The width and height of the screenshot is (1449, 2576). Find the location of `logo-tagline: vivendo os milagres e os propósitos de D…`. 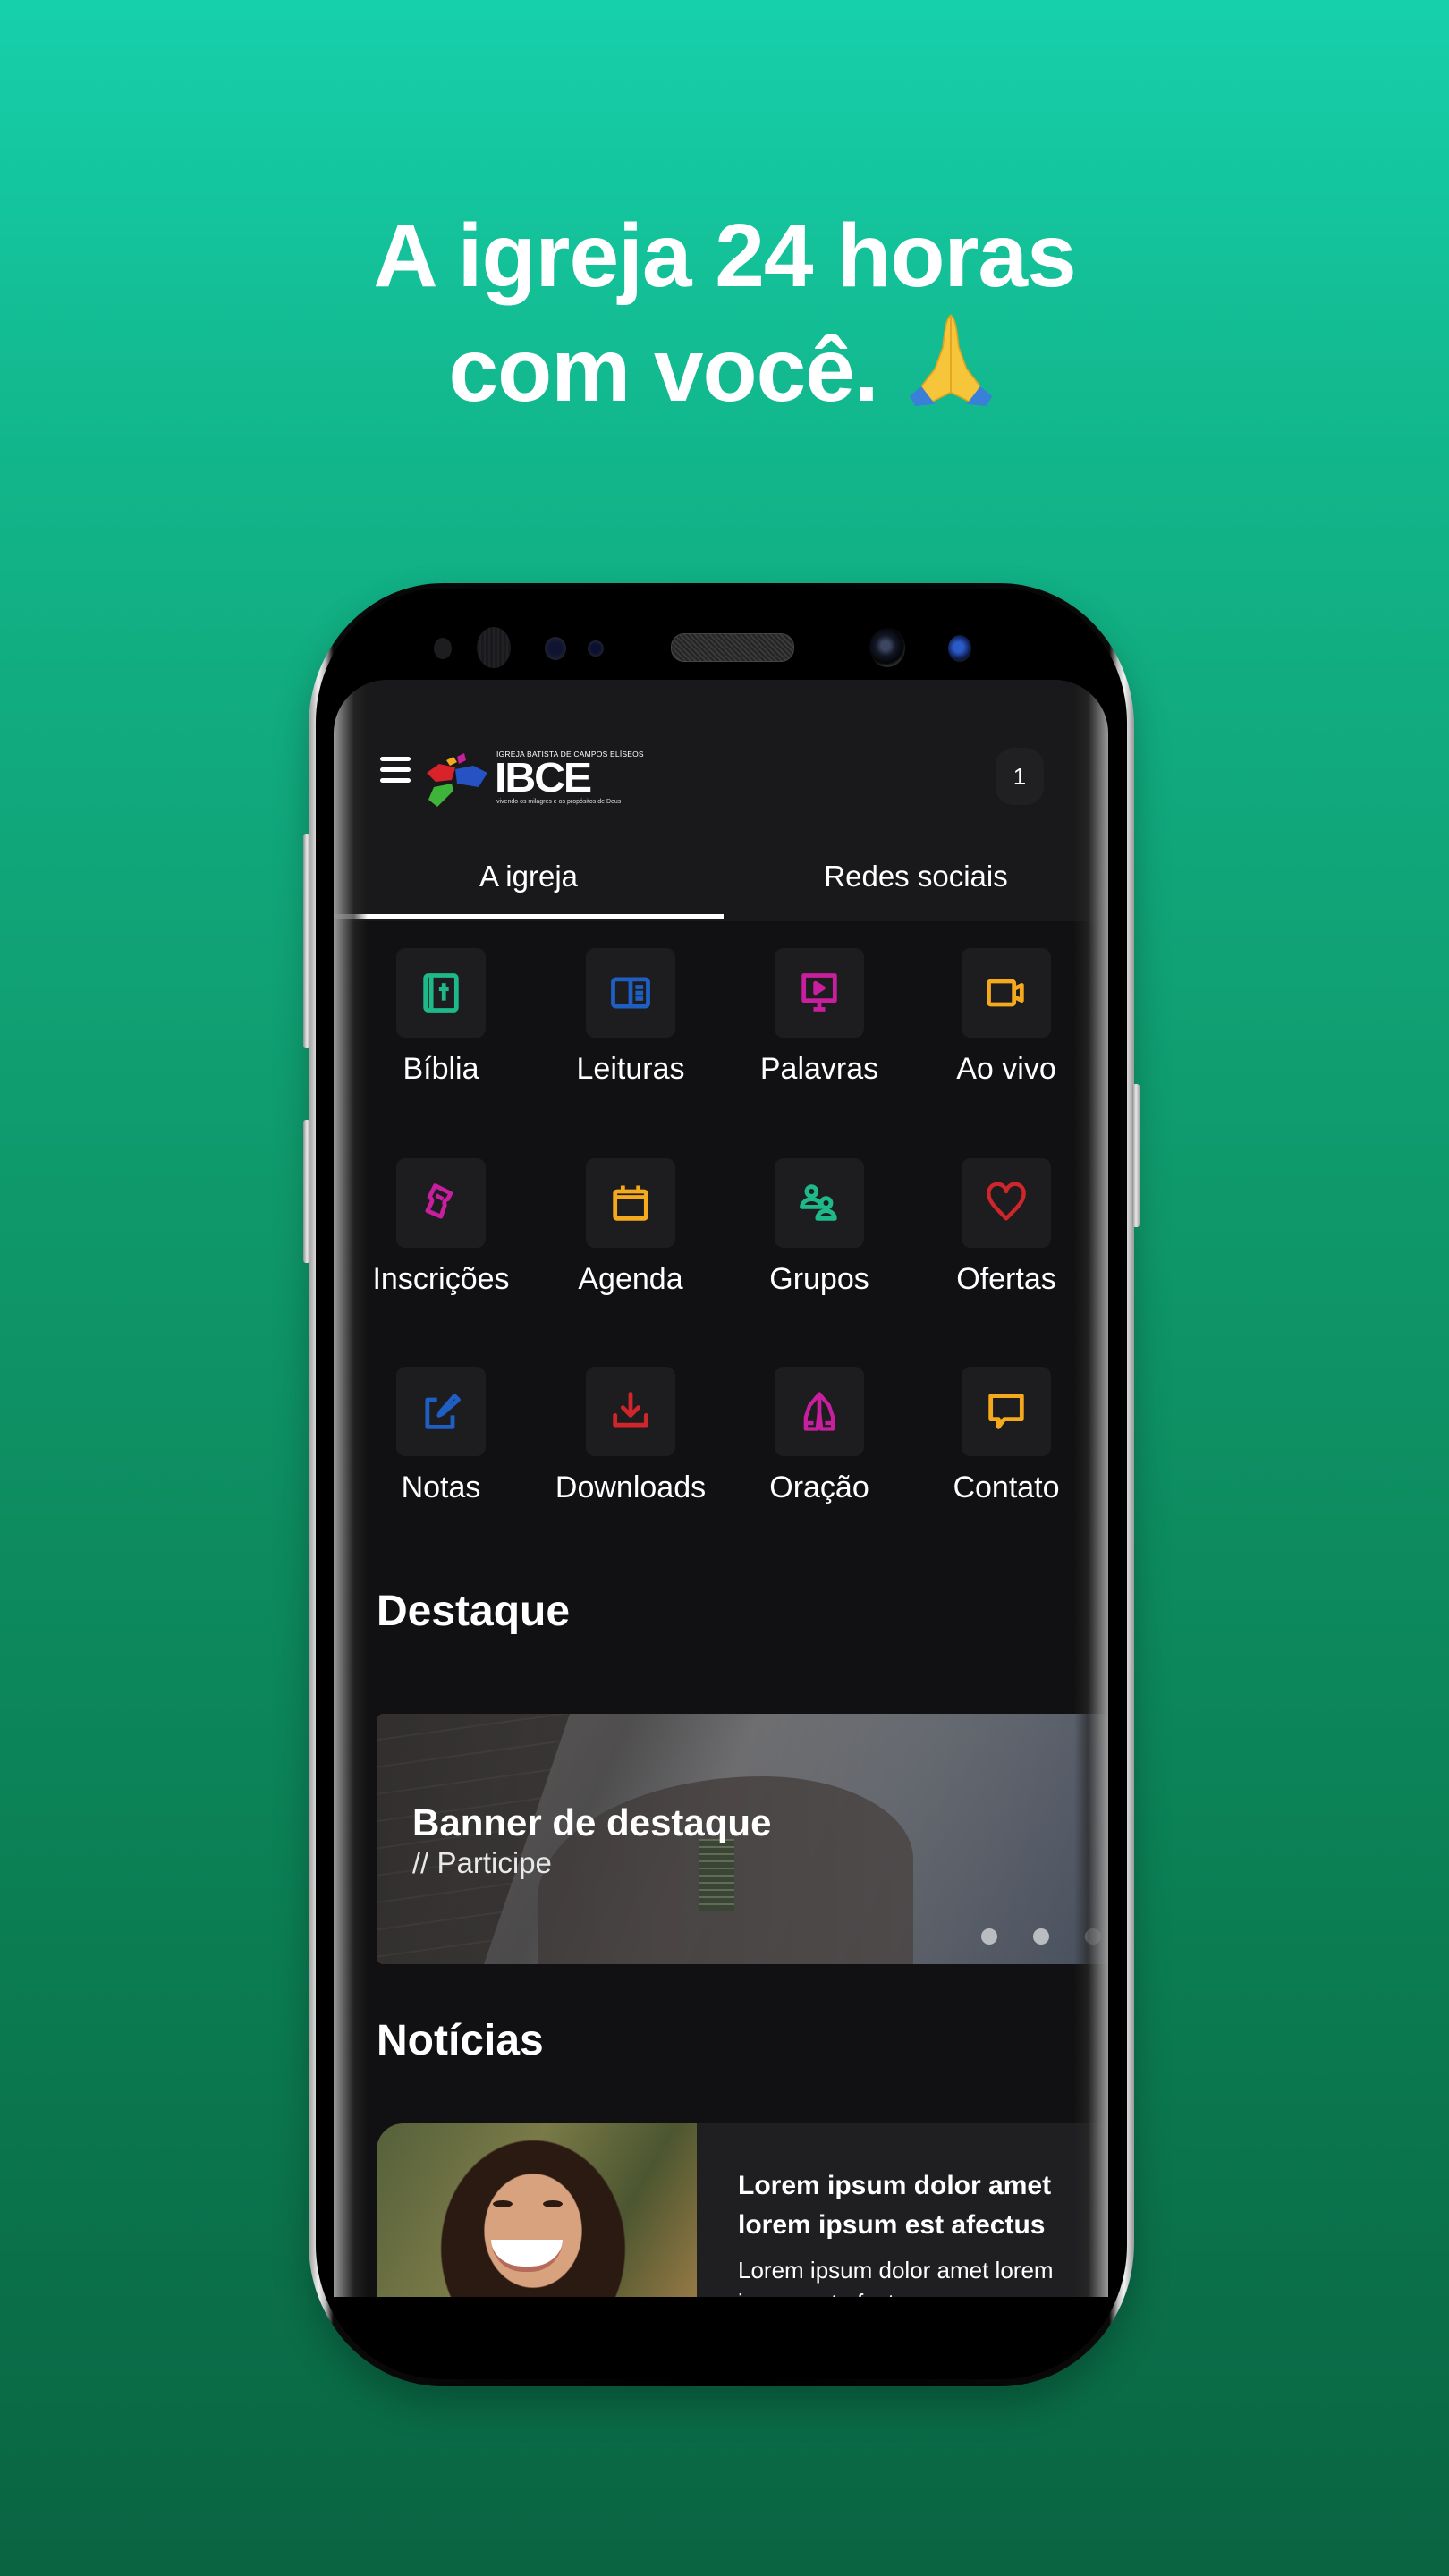

logo-tagline: vivendo os milagres e os propósitos de D… is located at coordinates (559, 802).